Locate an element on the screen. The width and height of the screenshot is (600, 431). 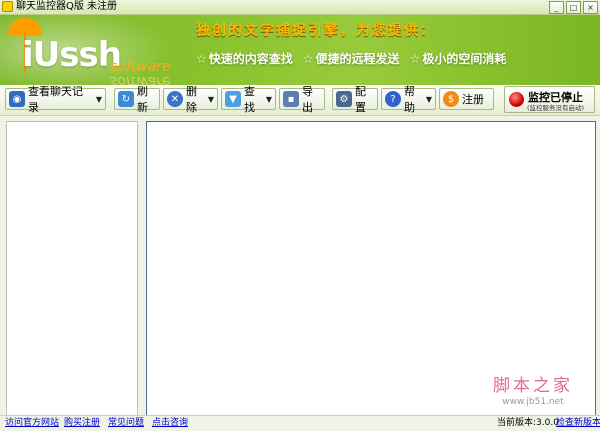
watermark-text: 脚本之家 is located at coordinates (533, 386).